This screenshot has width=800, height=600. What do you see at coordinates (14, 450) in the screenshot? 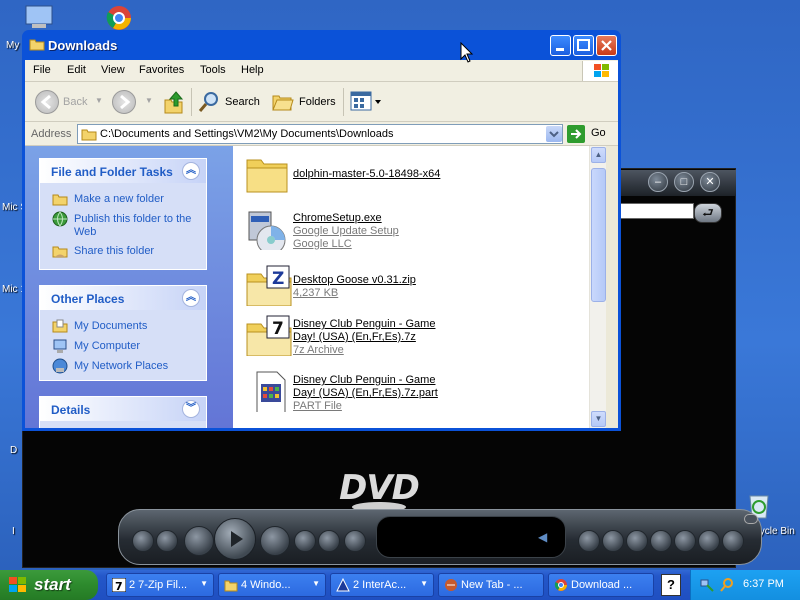
I see `desktop-icon-label: D` at bounding box center [14, 450].